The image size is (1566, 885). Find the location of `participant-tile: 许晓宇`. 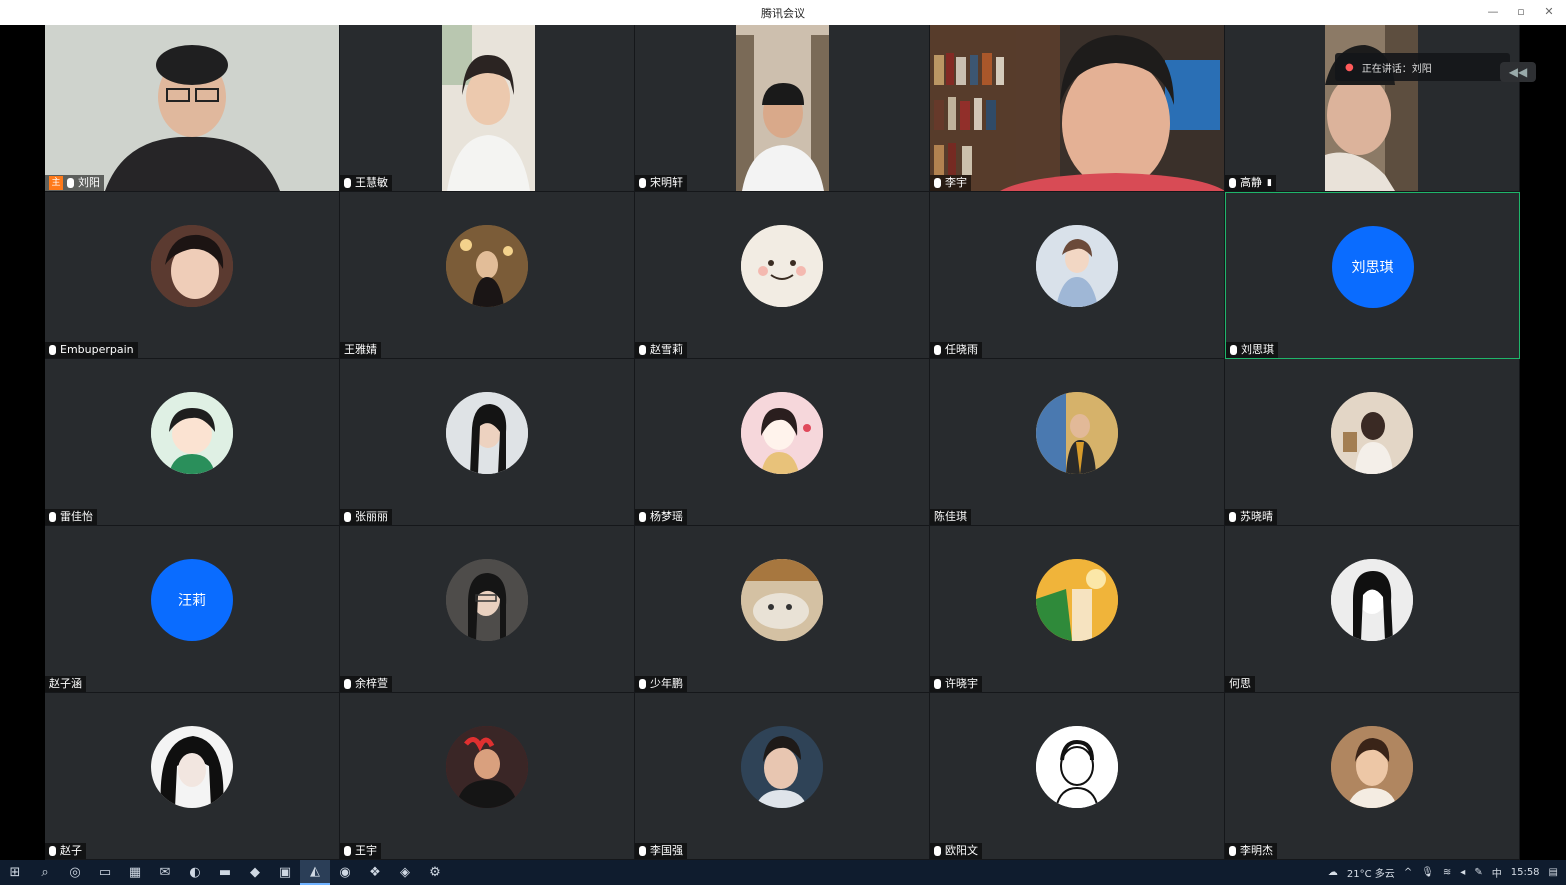

participant-tile: 许晓宇 is located at coordinates (1077, 609).